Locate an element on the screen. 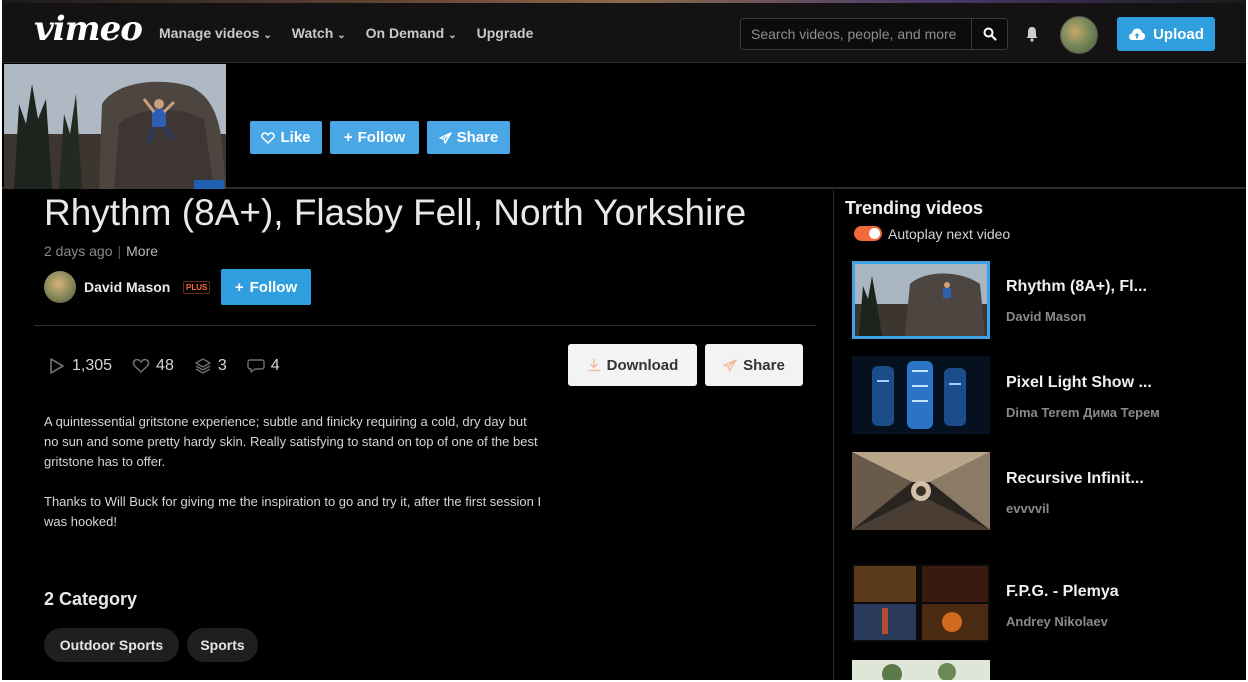  author-name: David Mason is located at coordinates (127, 287).